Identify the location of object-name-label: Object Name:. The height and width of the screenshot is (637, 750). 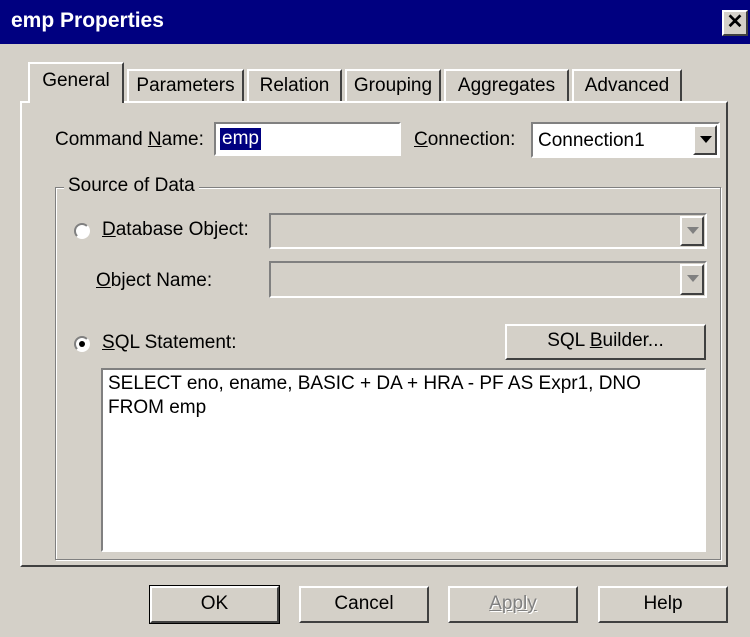
(154, 280).